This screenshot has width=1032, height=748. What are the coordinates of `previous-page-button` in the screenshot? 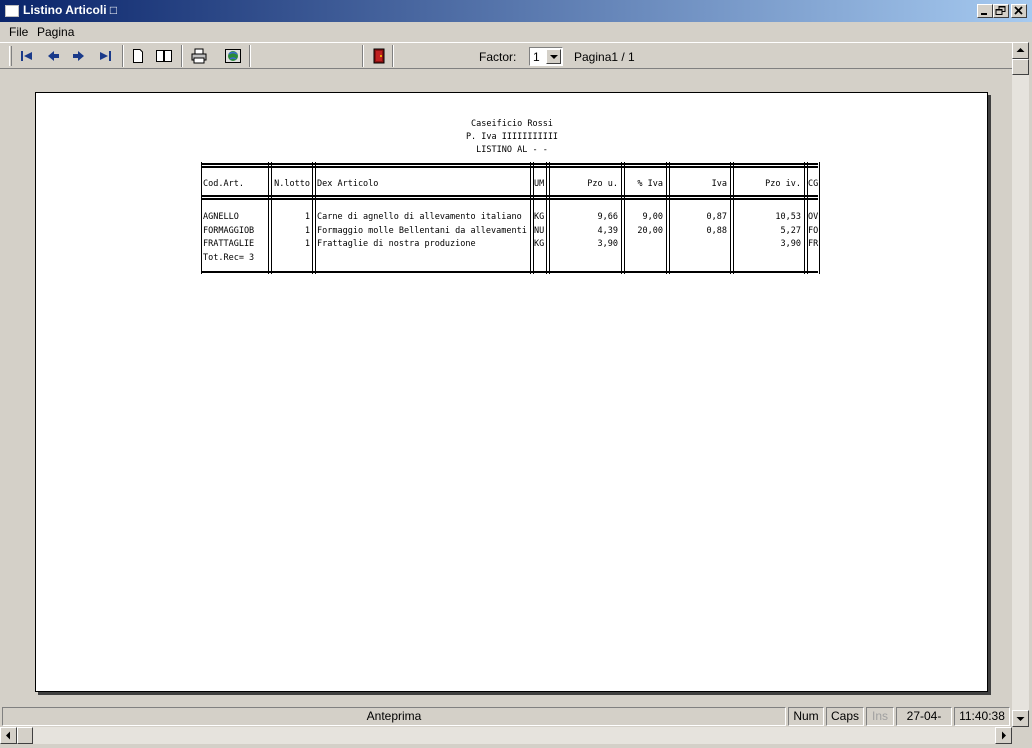 It's located at (53, 56).